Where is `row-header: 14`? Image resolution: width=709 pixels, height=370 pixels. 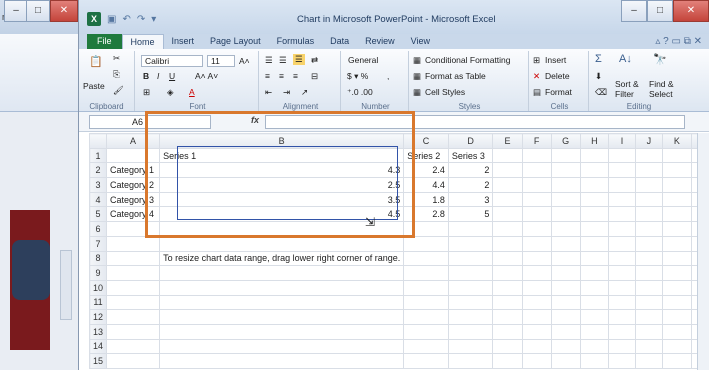
row-header: 14 is located at coordinates (98, 346).